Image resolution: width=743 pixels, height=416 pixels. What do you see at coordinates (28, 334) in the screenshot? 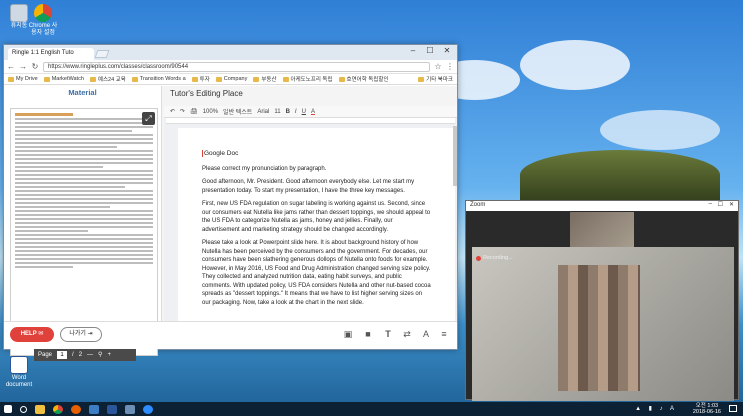
I see `help-button-label: HELP` at bounding box center [28, 334].